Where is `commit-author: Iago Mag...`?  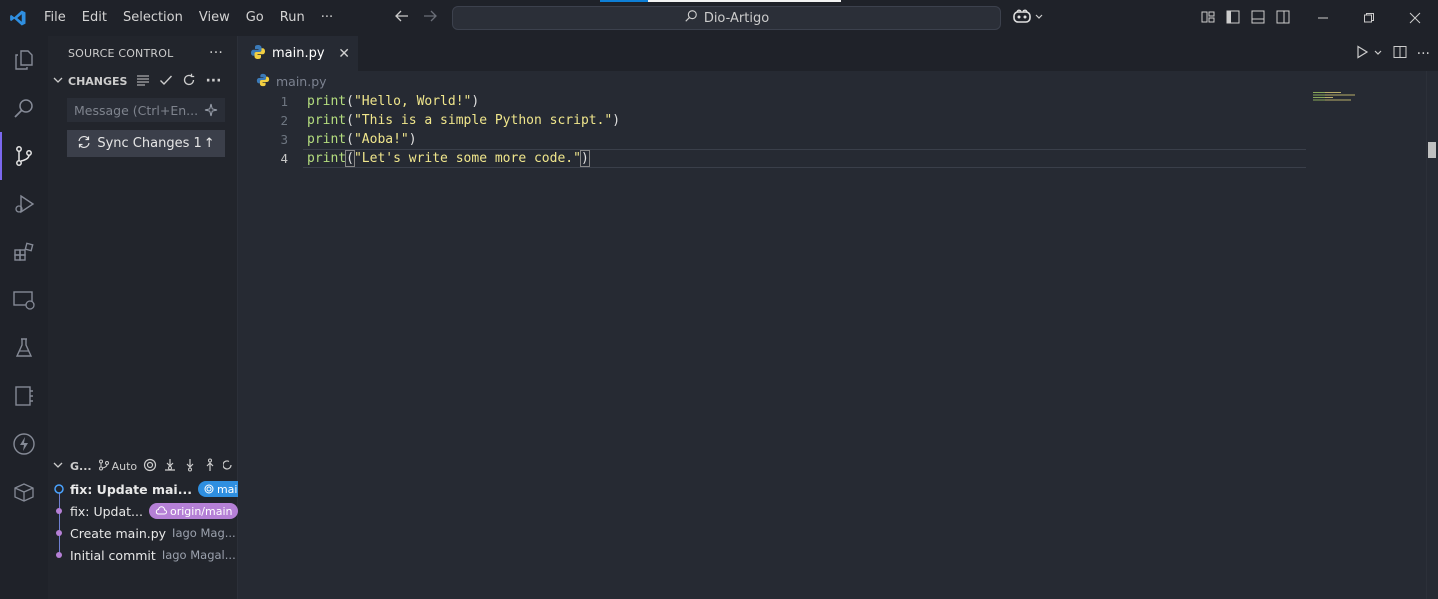 commit-author: Iago Mag... is located at coordinates (204, 533).